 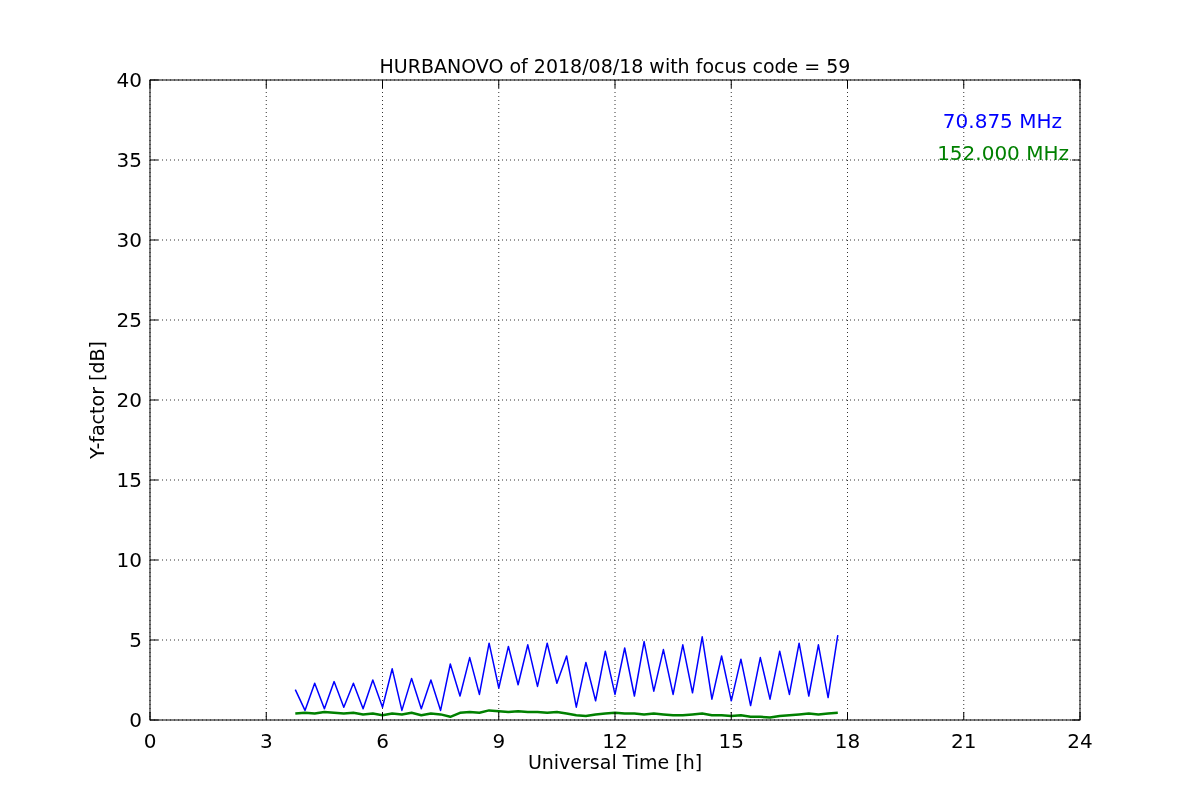 I want to click on axis-tick-label: 12, so click(x=615, y=741).